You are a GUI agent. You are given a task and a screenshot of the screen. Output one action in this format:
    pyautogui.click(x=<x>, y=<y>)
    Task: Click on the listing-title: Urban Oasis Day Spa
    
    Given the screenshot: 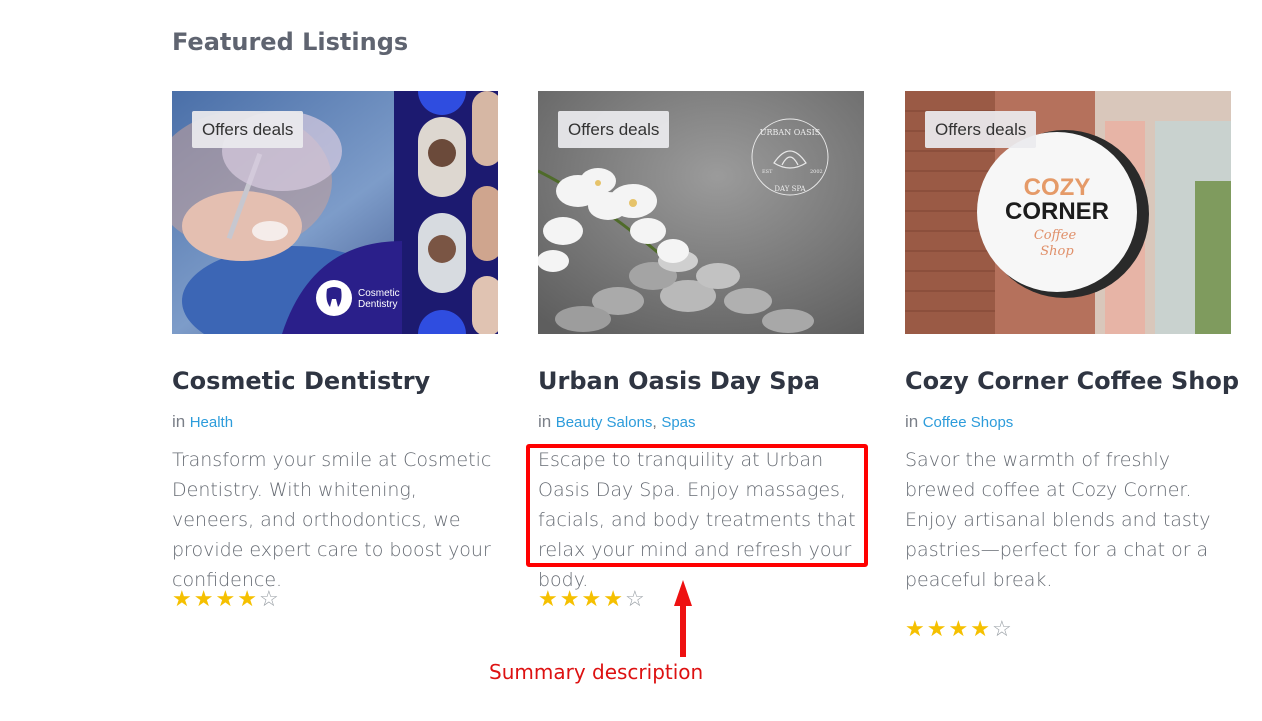 What is the action you would take?
    pyautogui.click(x=679, y=381)
    